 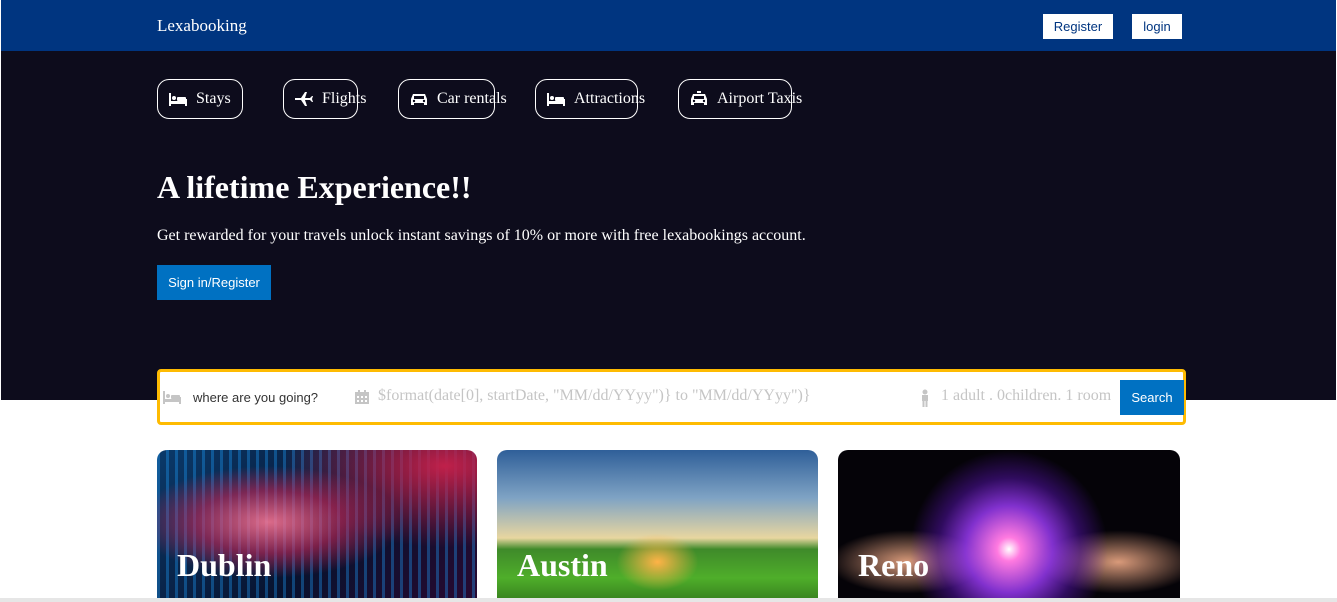 I want to click on car-icon, so click(x=419, y=99).